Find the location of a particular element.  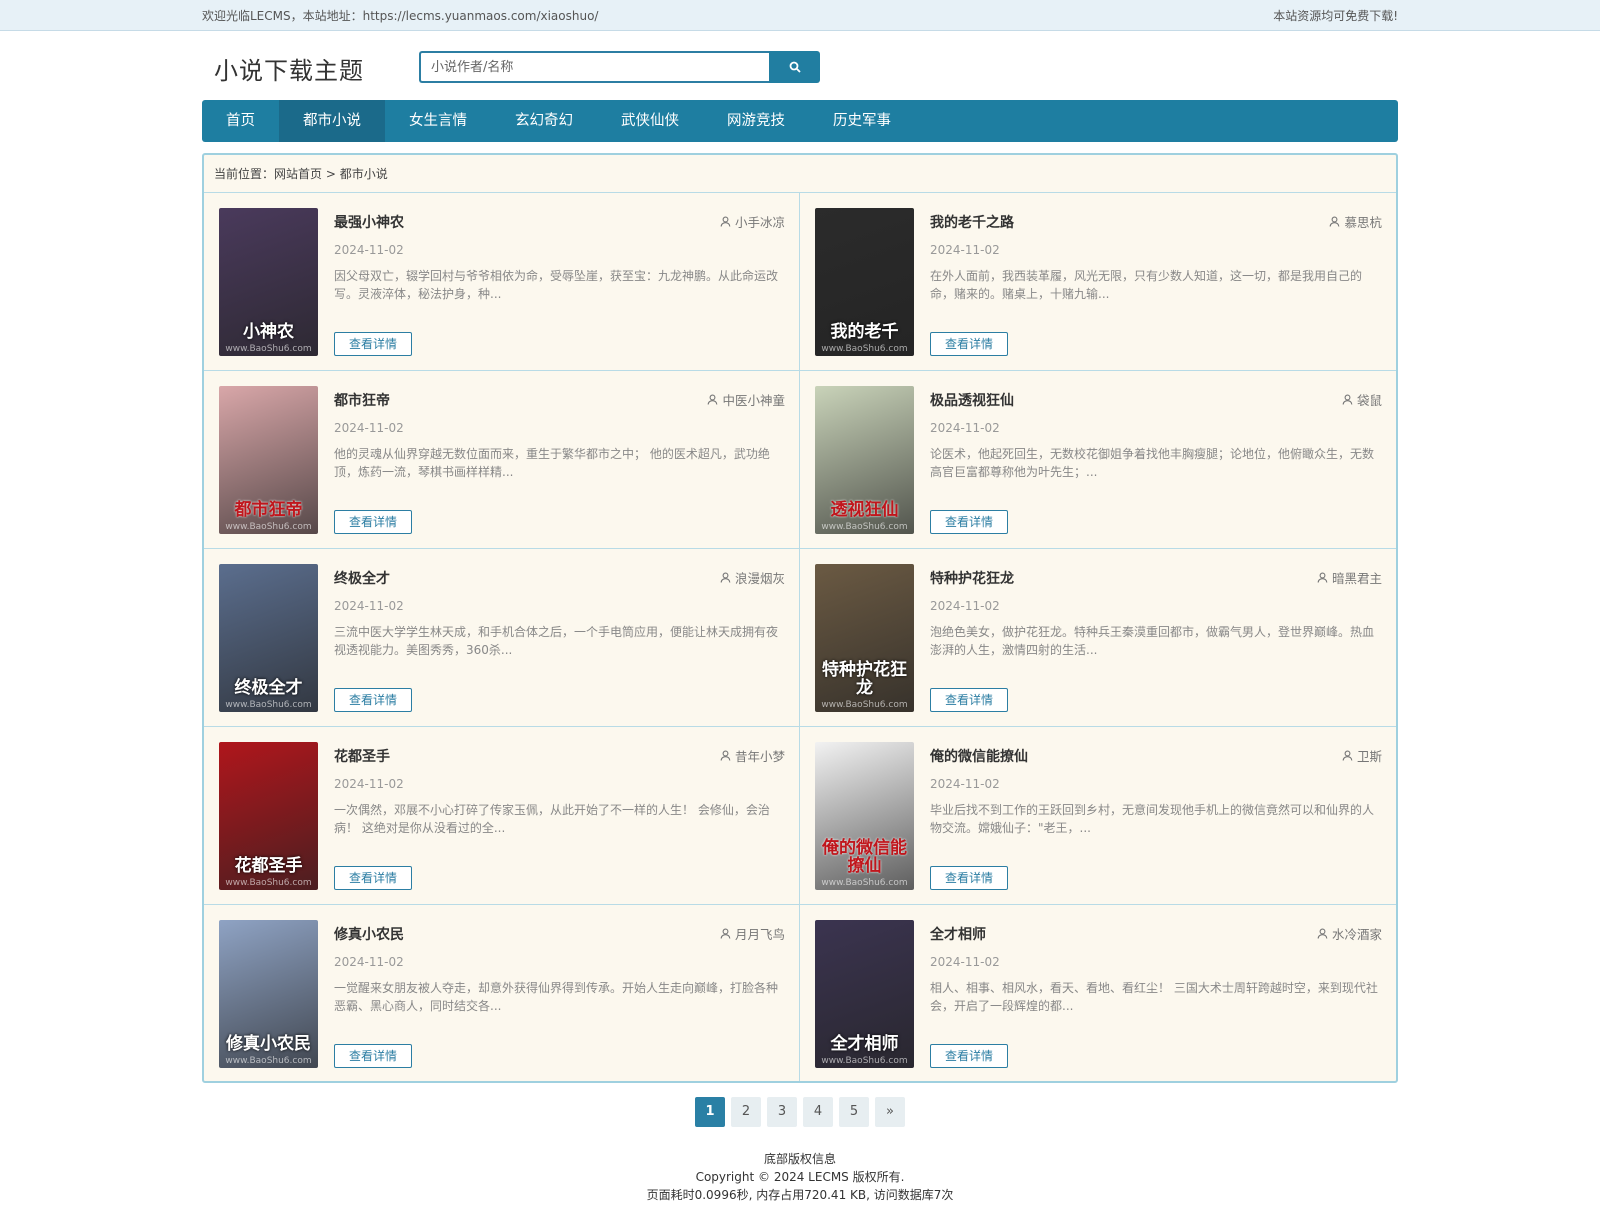

breadcrumb-home-link: 网站首页 is located at coordinates (298, 174).